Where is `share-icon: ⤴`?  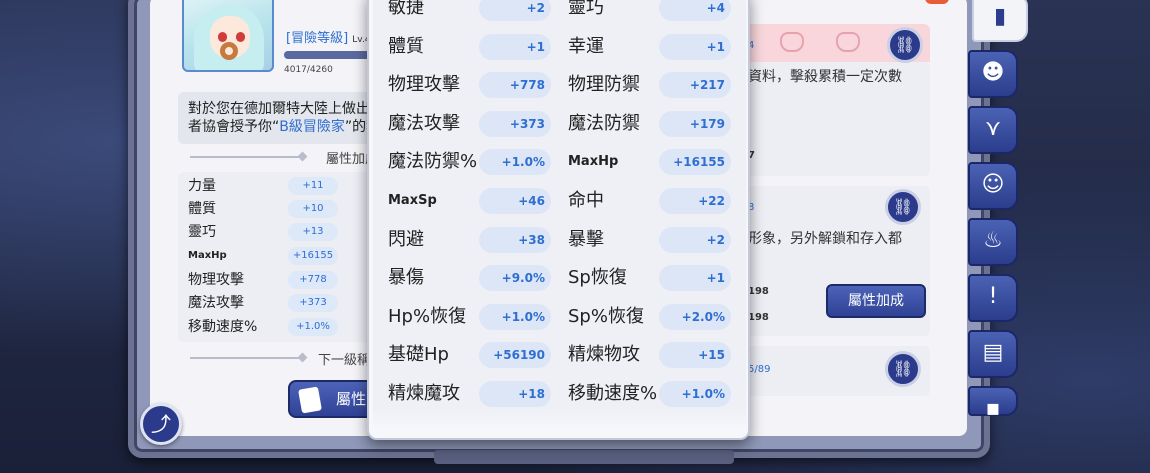 share-icon: ⤴ is located at coordinates (161, 424).